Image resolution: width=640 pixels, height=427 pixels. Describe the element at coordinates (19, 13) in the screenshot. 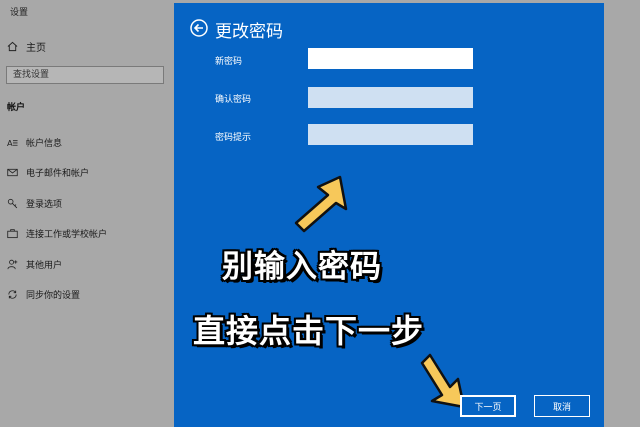

I see `window-title: 设置` at that location.